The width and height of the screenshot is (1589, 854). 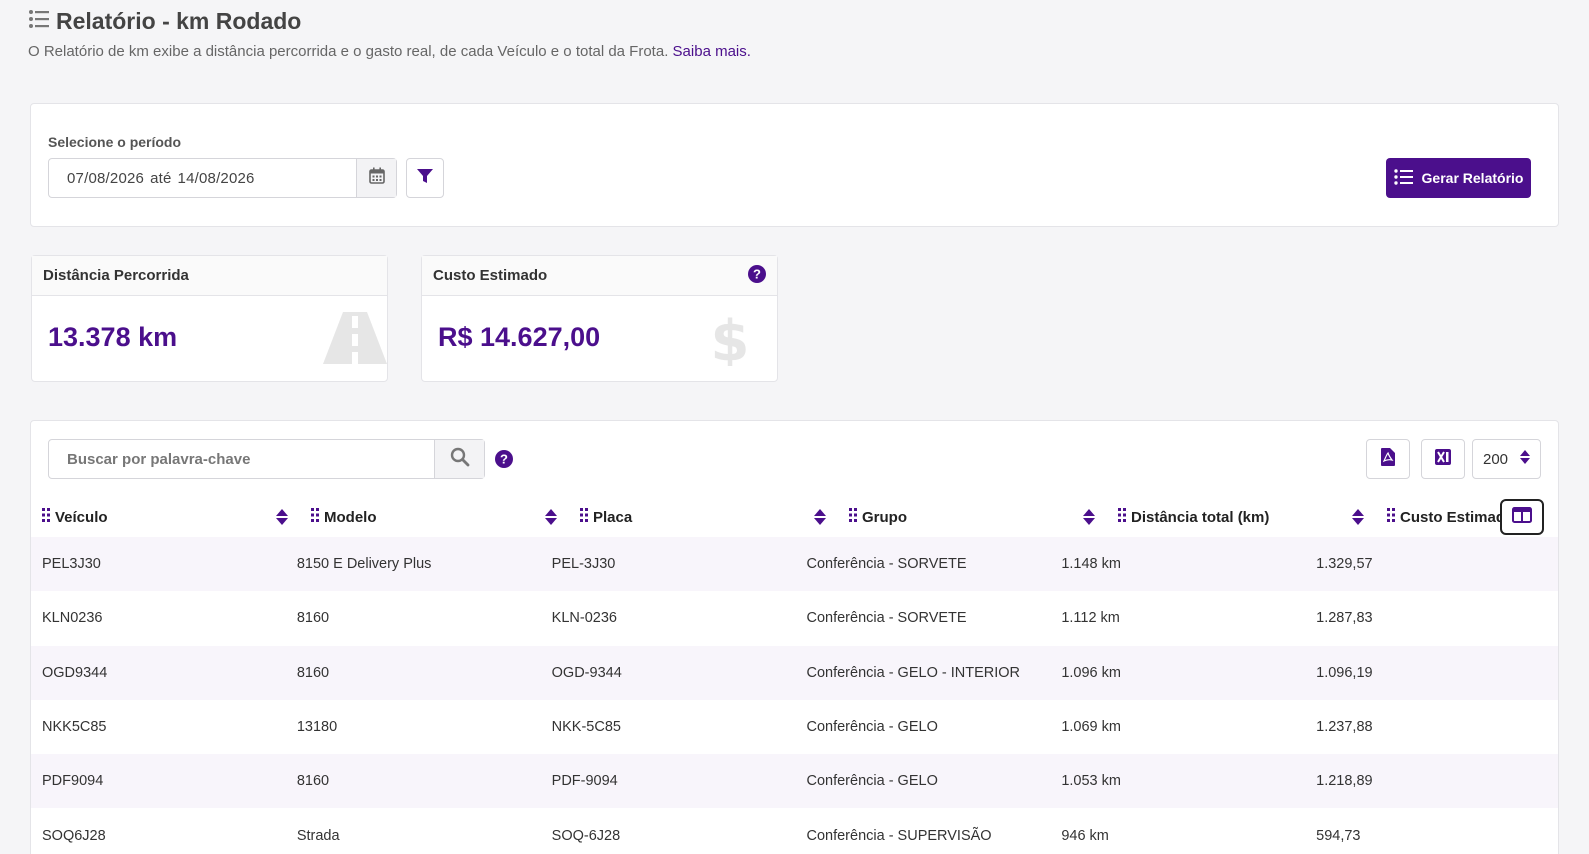 What do you see at coordinates (1200, 517) in the screenshot?
I see `column-header-label: Distância total (km)` at bounding box center [1200, 517].